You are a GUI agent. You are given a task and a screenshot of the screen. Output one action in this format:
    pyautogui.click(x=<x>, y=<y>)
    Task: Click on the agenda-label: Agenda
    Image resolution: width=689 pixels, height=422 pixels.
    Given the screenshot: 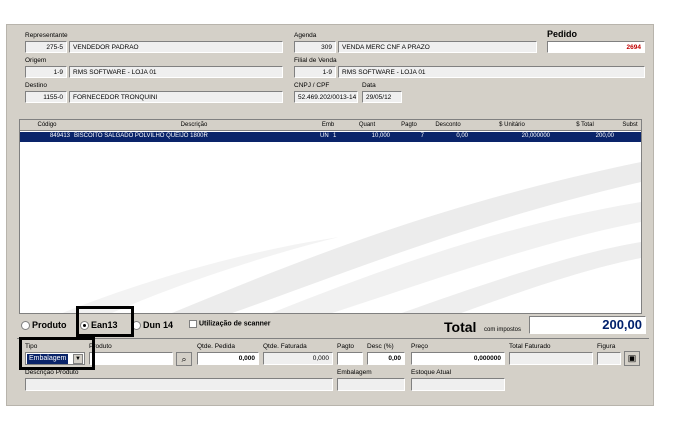 What is the action you would take?
    pyautogui.click(x=305, y=35)
    